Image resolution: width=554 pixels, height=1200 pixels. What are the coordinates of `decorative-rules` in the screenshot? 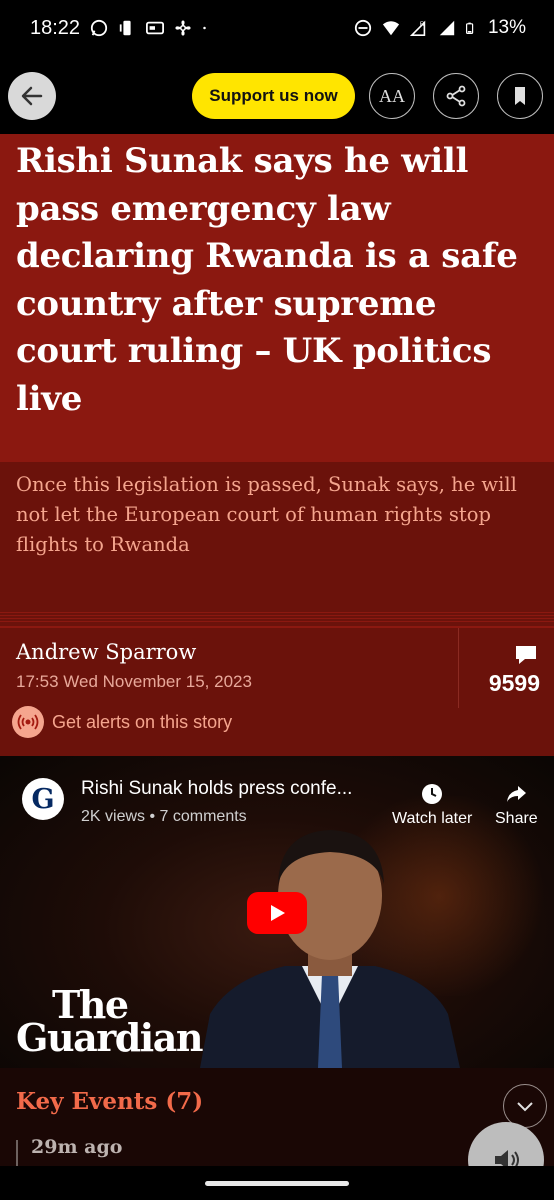 It's located at (277, 618).